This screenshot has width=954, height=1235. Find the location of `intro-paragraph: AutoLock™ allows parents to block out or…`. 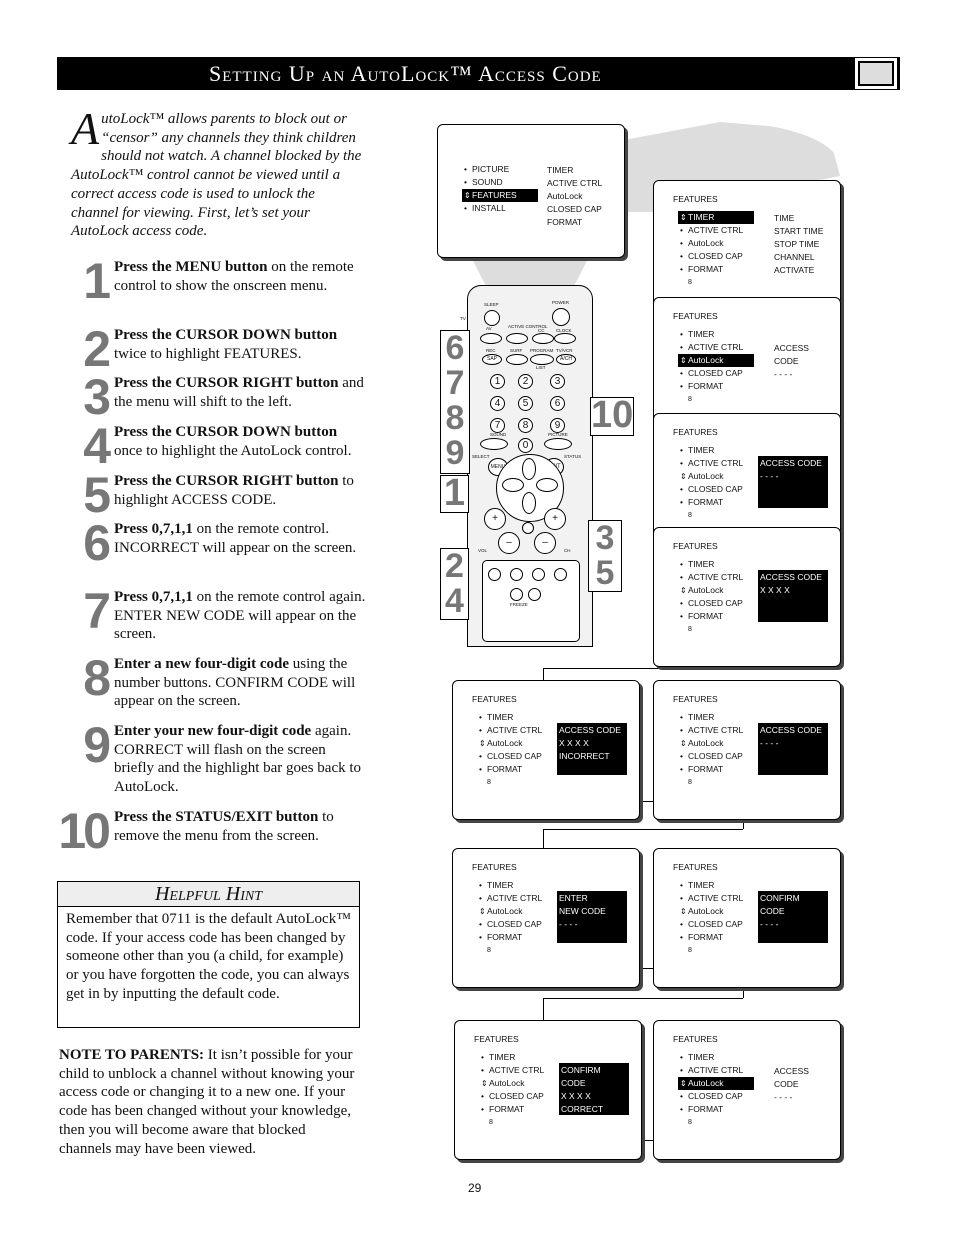

intro-paragraph: AutoLock™ allows parents to block out or… is located at coordinates (218, 172).